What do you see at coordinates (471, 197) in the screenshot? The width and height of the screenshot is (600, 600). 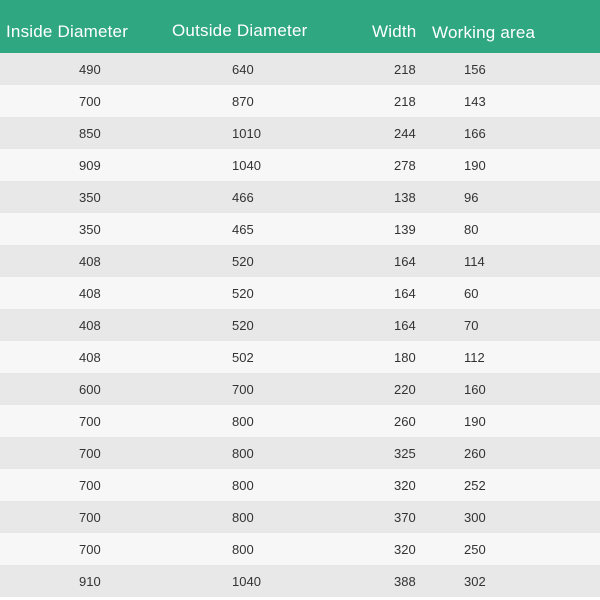 I see `working-area-cell: 96` at bounding box center [471, 197].